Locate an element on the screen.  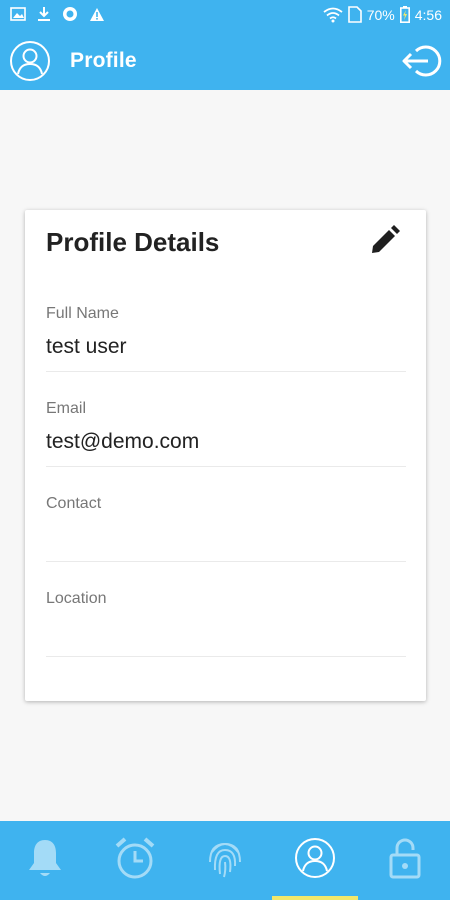
alarm-clock-icon is located at coordinates (135, 860).